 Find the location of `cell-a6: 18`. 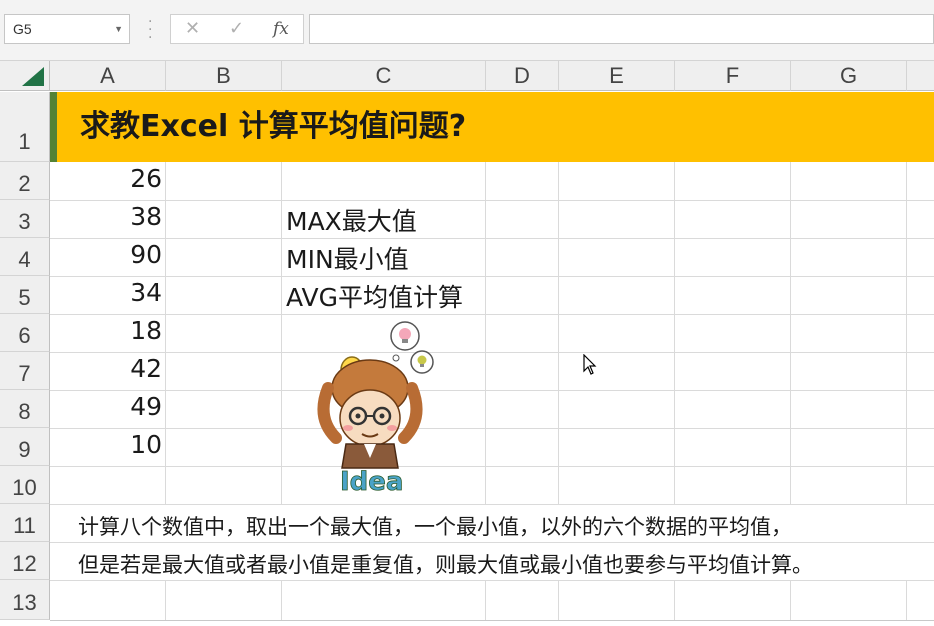

cell-a6: 18 is located at coordinates (106, 330).